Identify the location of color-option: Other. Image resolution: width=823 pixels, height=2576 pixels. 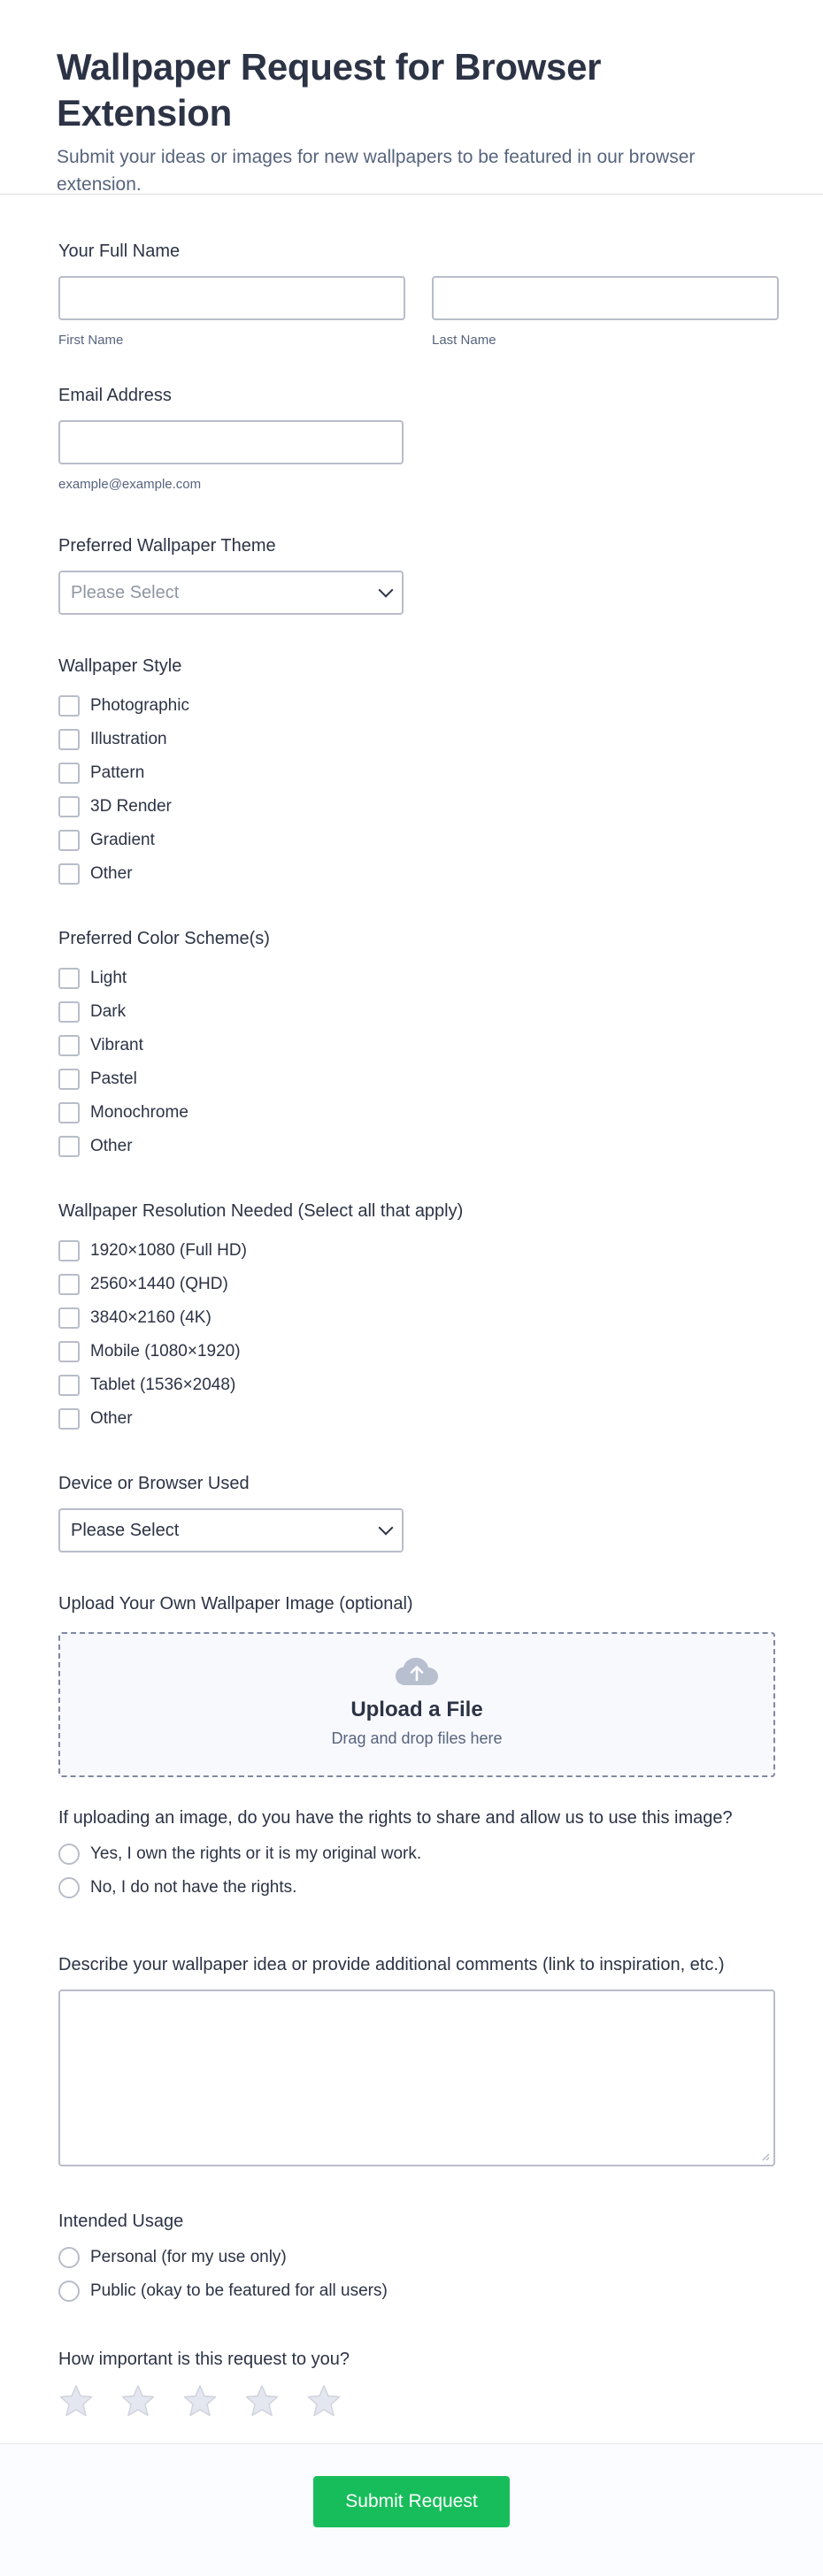
(412, 1146).